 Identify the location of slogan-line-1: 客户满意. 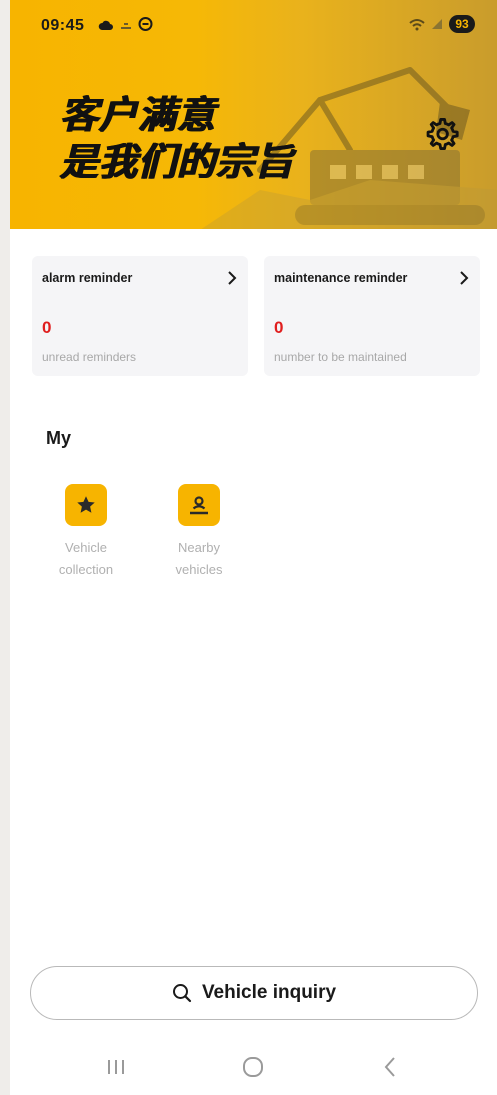
(138, 116).